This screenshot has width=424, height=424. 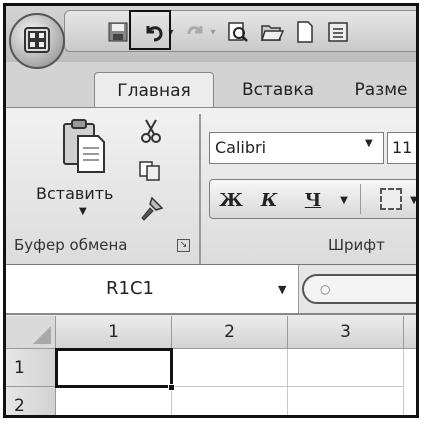 I want to click on font-name-select: Calibri, so click(x=296, y=148).